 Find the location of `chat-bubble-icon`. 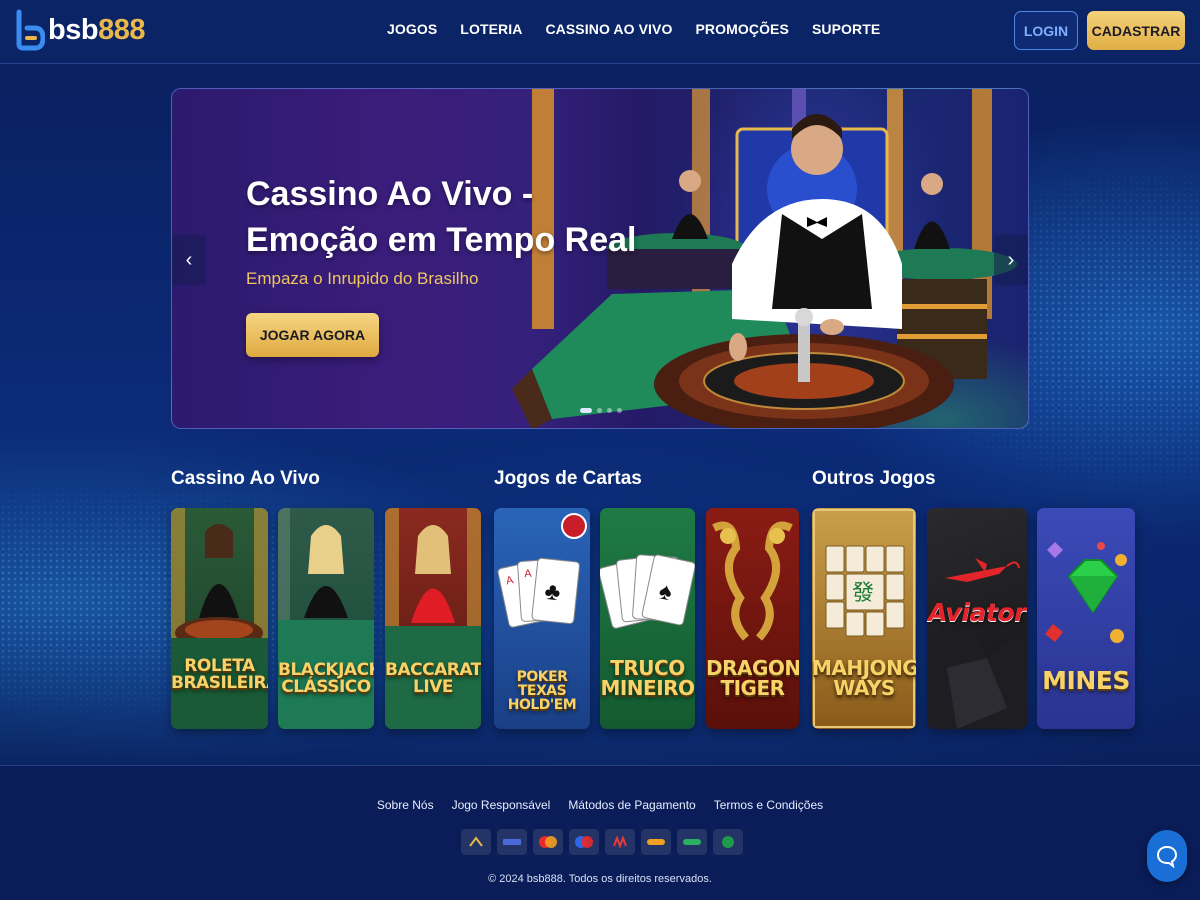

chat-bubble-icon is located at coordinates (1167, 856).